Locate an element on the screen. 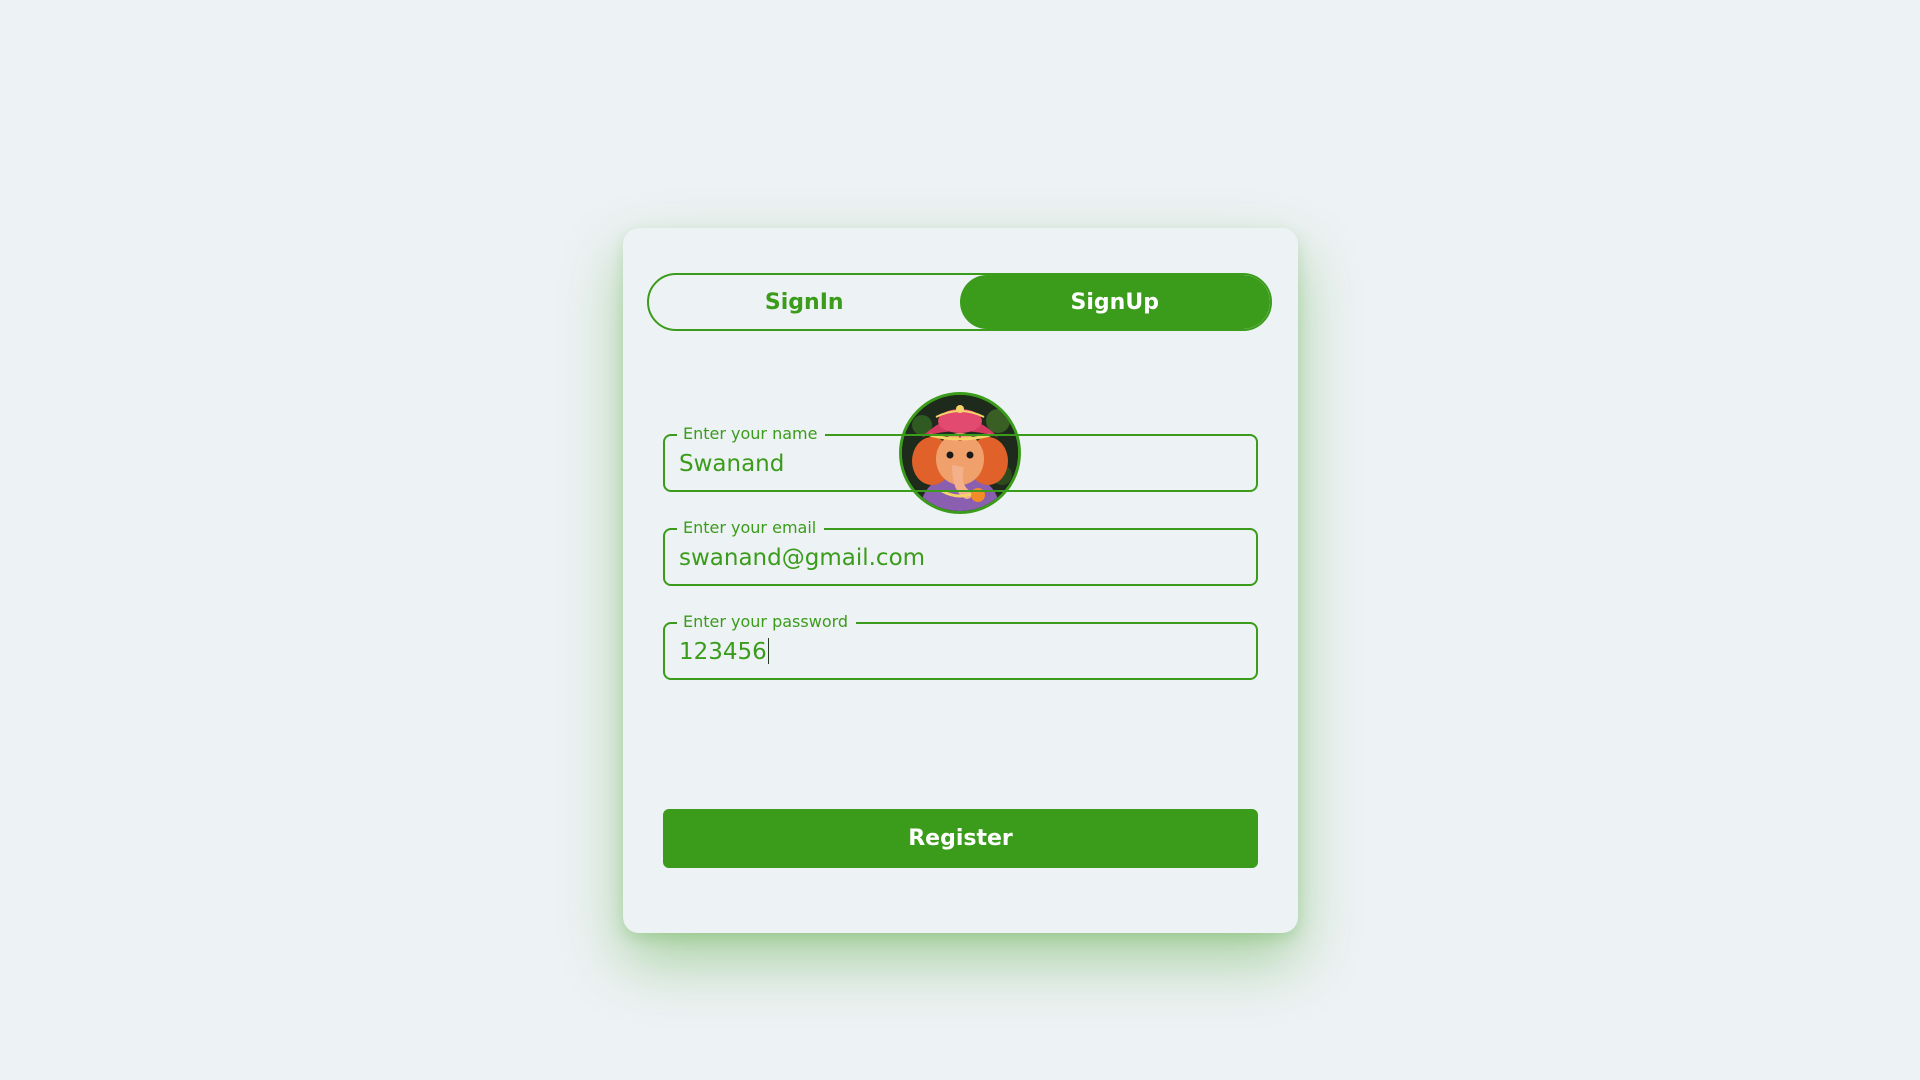 The width and height of the screenshot is (1920, 1080). name-input: Swanand is located at coordinates (731, 464).